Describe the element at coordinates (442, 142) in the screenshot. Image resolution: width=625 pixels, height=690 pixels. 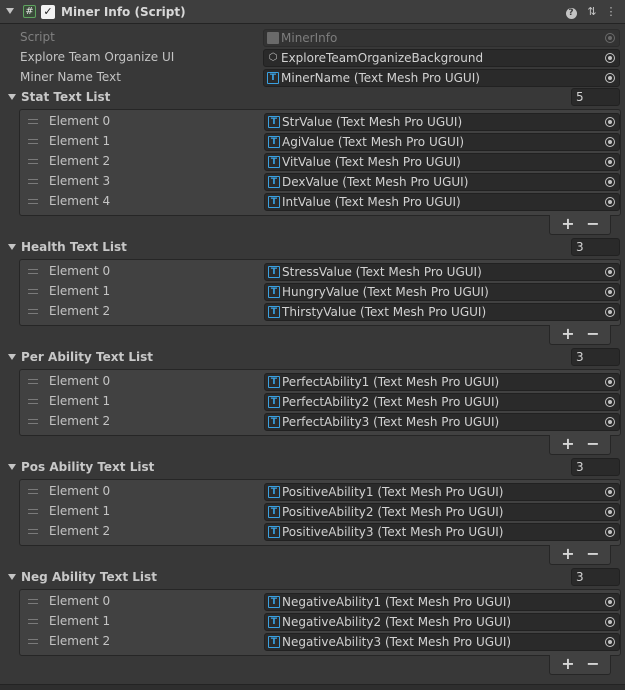
I see `object-field: T AgiValue (Text Mesh Pro UGUI)` at that location.